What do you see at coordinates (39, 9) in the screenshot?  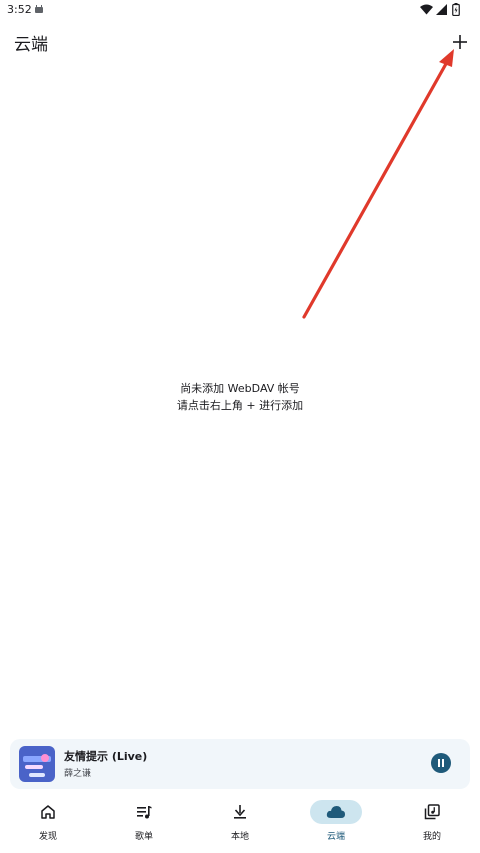 I see `android-notification-icon` at bounding box center [39, 9].